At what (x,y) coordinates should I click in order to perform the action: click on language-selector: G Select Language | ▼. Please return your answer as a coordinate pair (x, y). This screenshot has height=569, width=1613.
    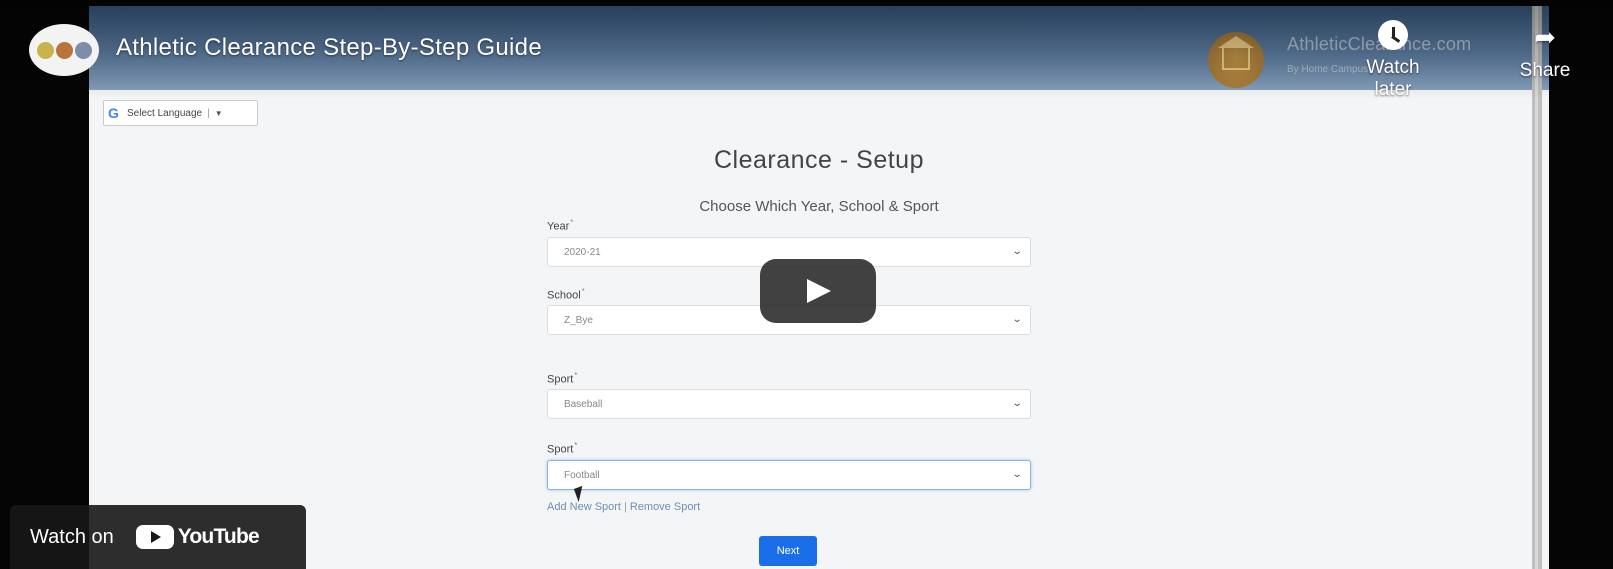
    Looking at the image, I should click on (180, 113).